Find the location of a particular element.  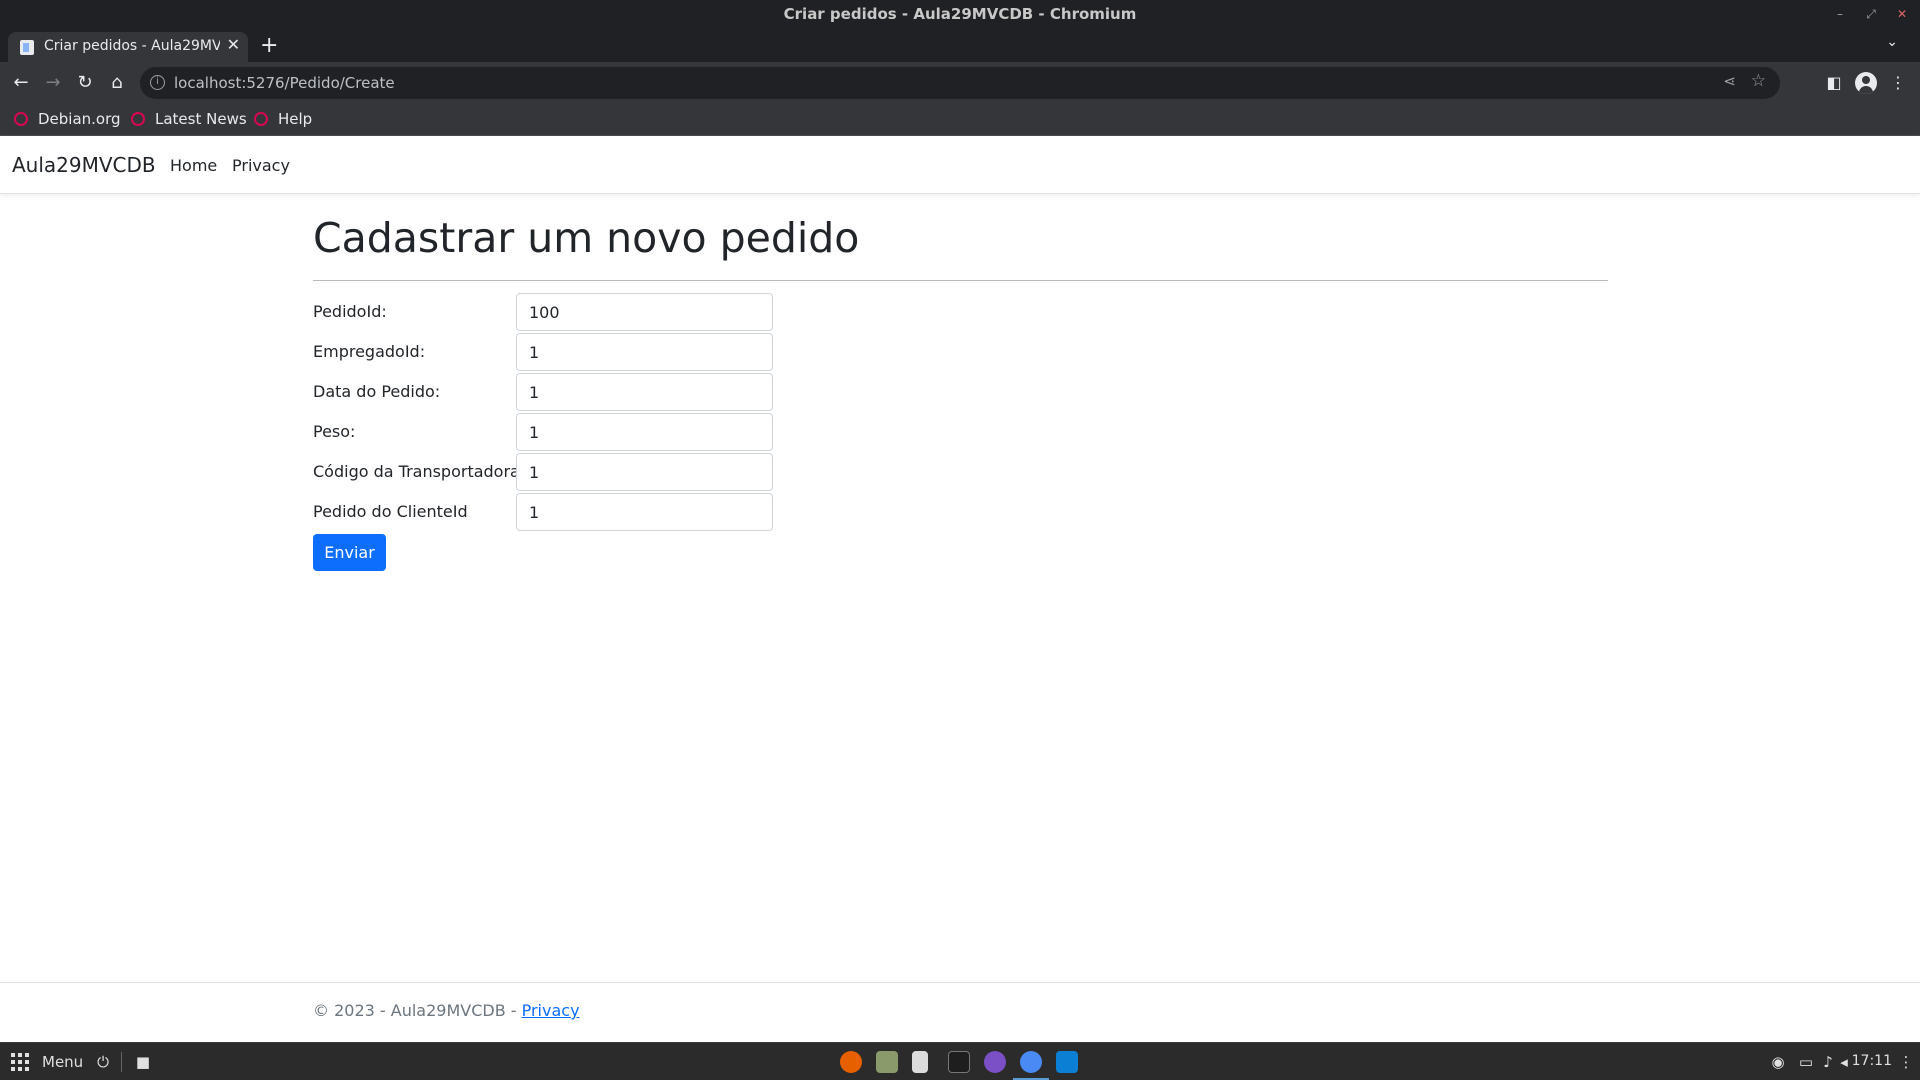

footer-text: © 2023 - Aula29MVCDB - Privacy is located at coordinates (446, 1010).